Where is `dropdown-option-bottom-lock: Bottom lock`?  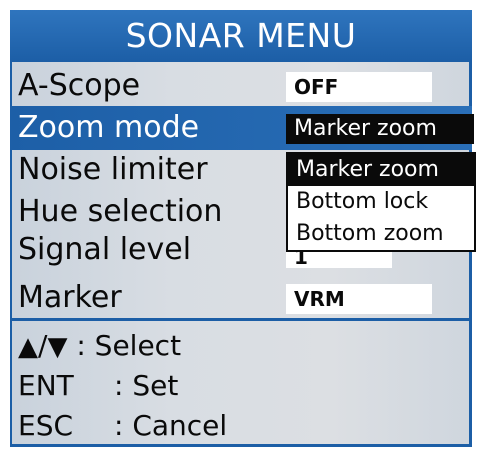
dropdown-option-bottom-lock: Bottom lock is located at coordinates (381, 202).